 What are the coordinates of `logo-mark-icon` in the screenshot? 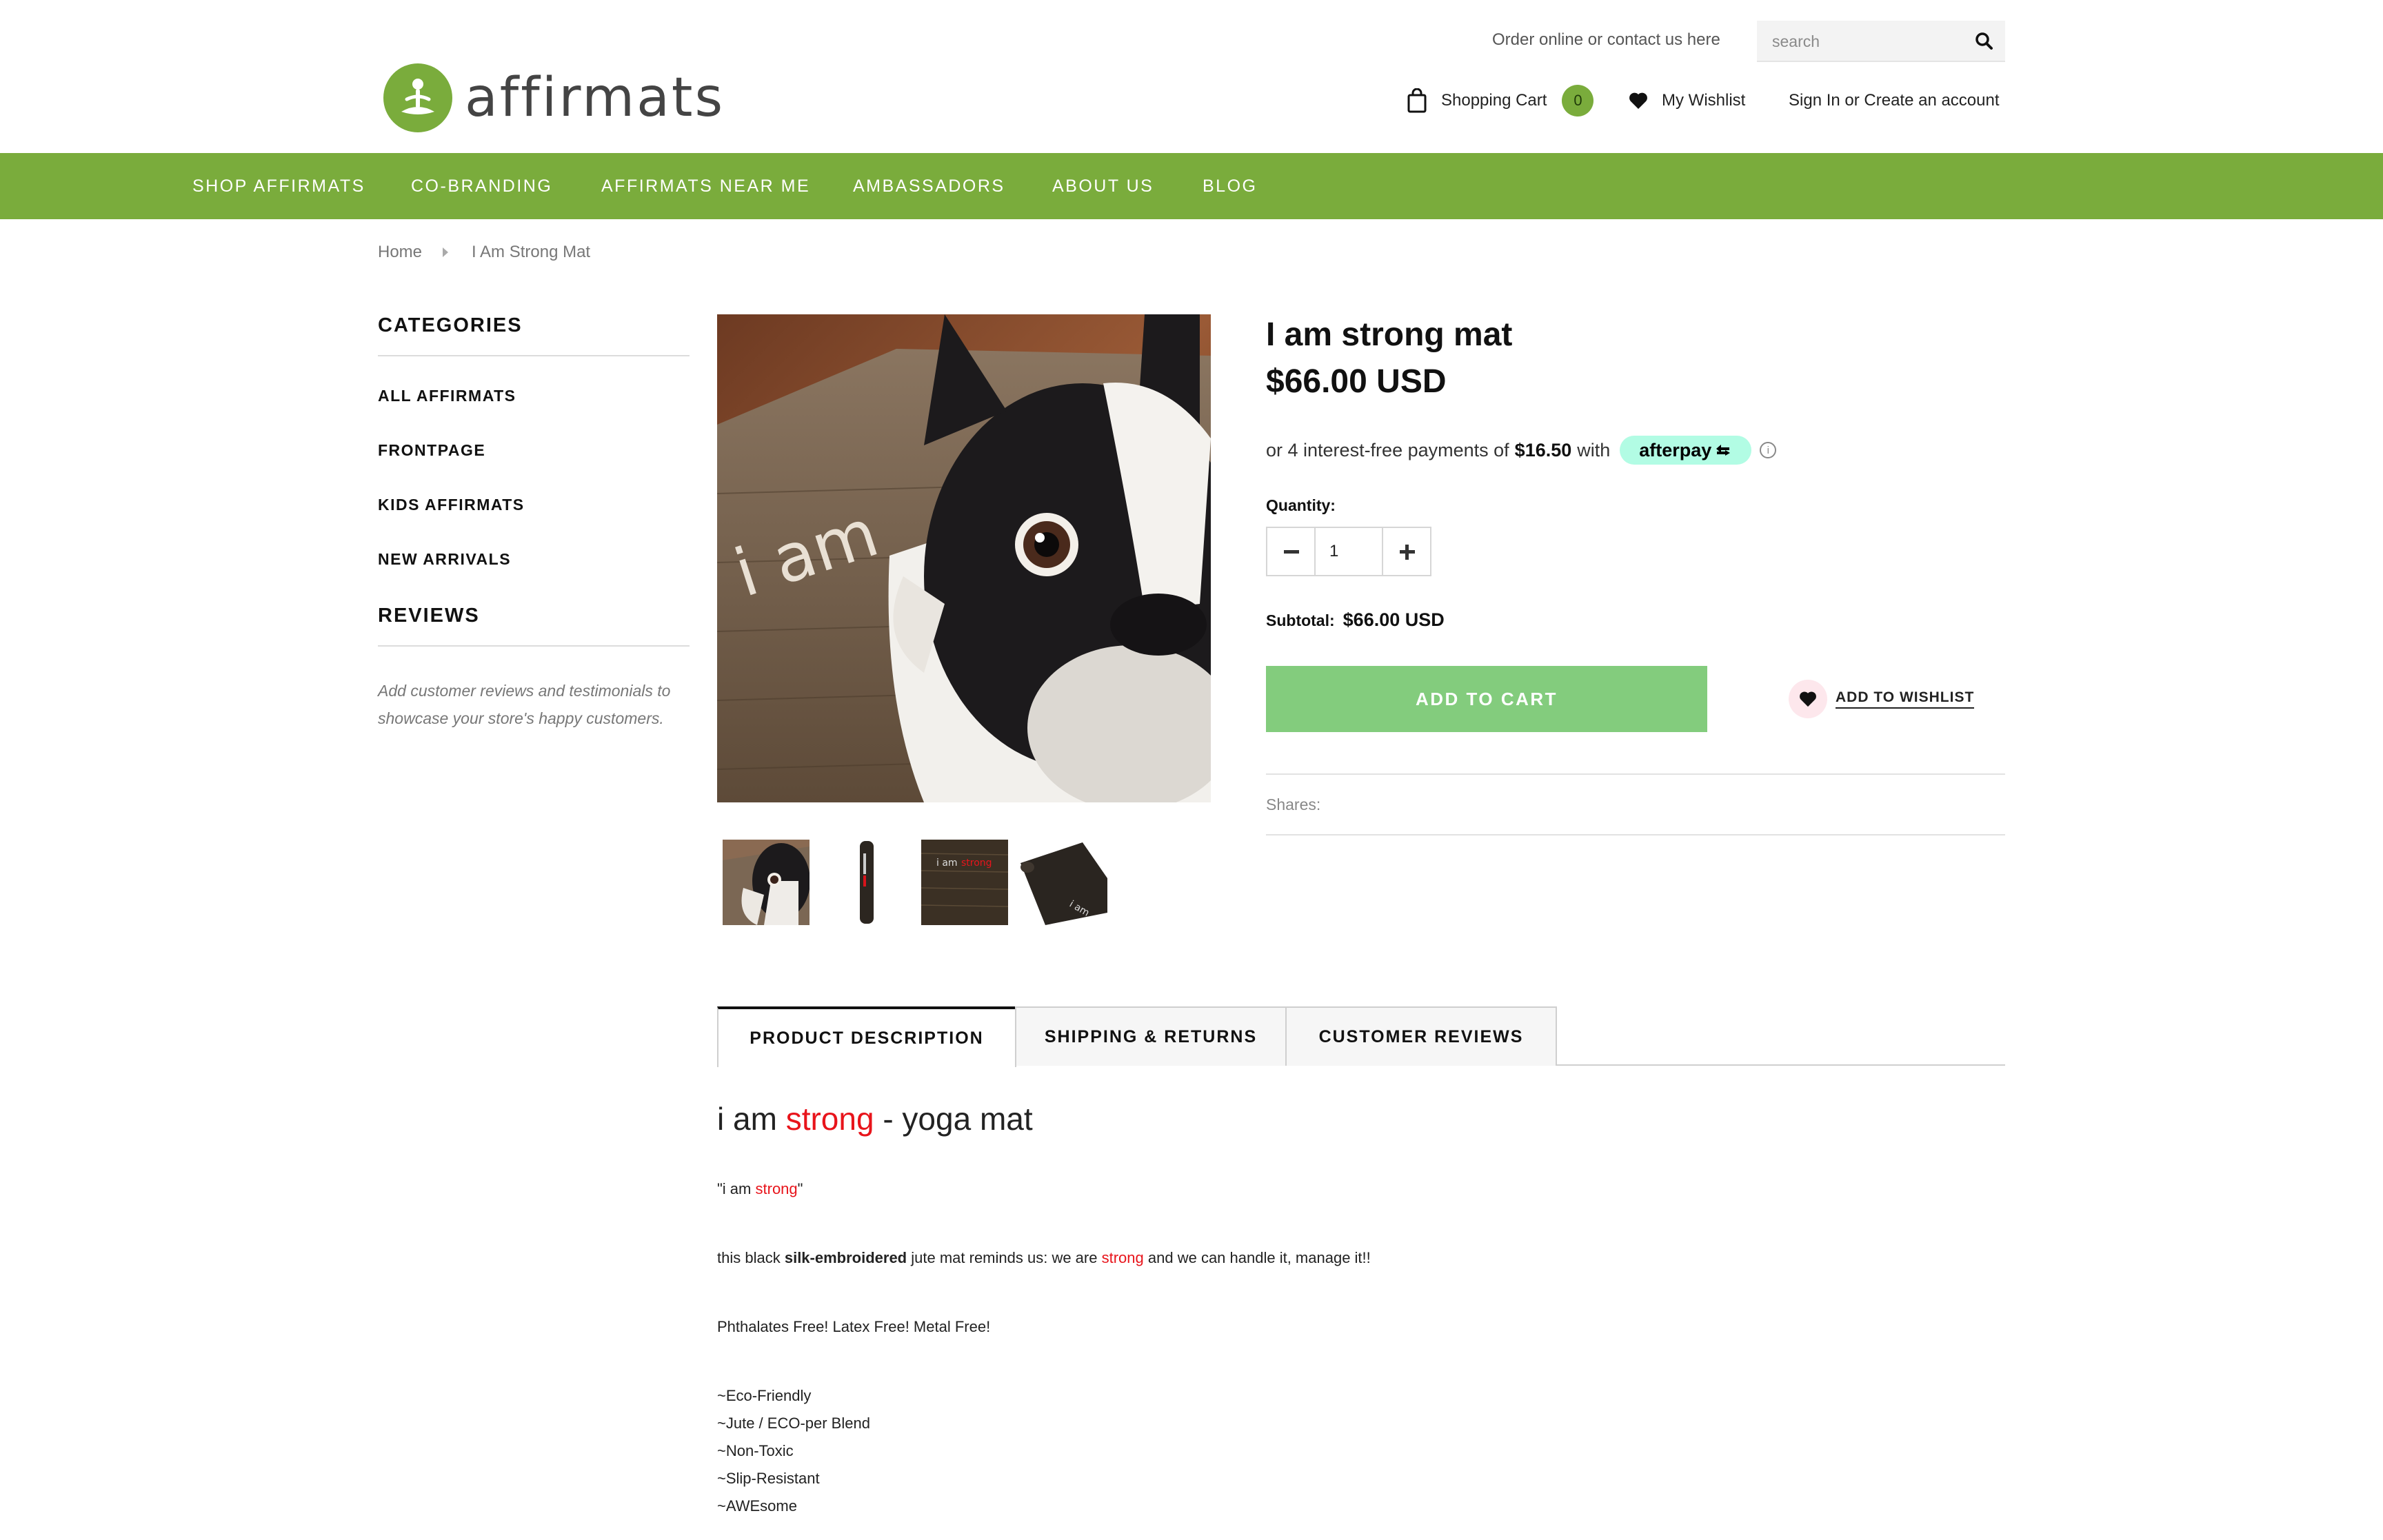 It's located at (417, 98).